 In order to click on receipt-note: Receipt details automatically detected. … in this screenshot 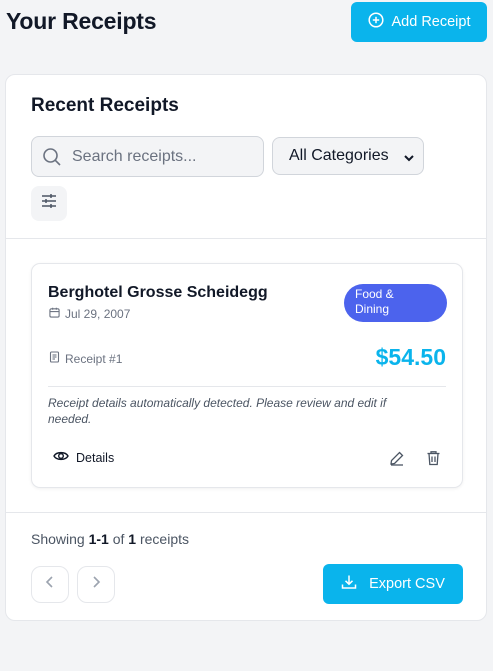, I will do `click(217, 411)`.